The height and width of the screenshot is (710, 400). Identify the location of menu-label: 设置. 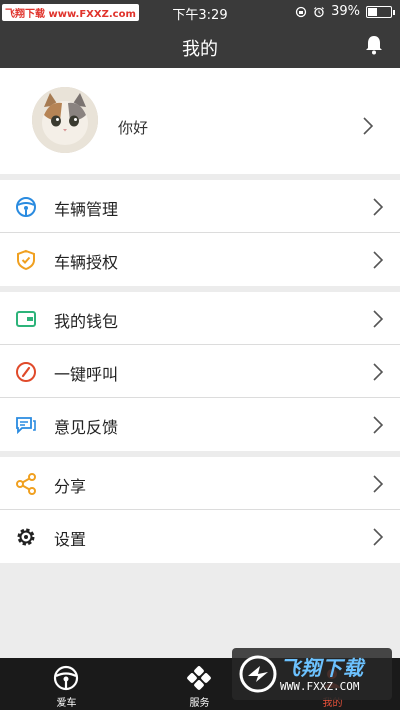
(70, 539).